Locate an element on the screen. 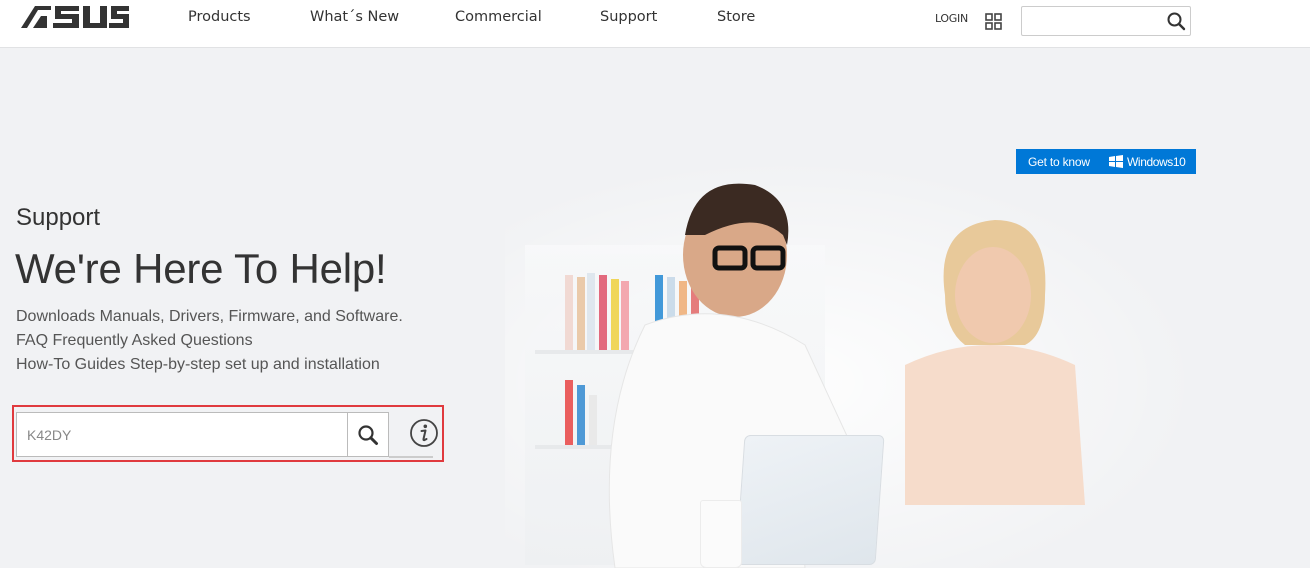 The height and width of the screenshot is (568, 1310). nav-support: Support is located at coordinates (628, 17).